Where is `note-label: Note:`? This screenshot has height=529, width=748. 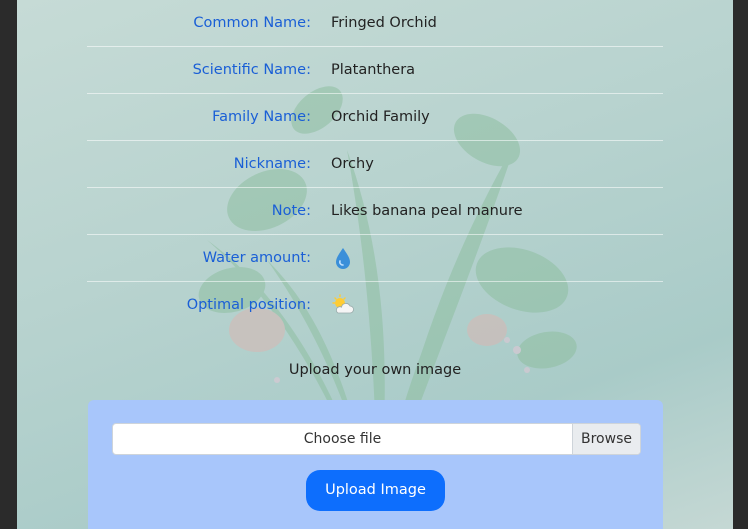
note-label: Note: is located at coordinates (291, 211).